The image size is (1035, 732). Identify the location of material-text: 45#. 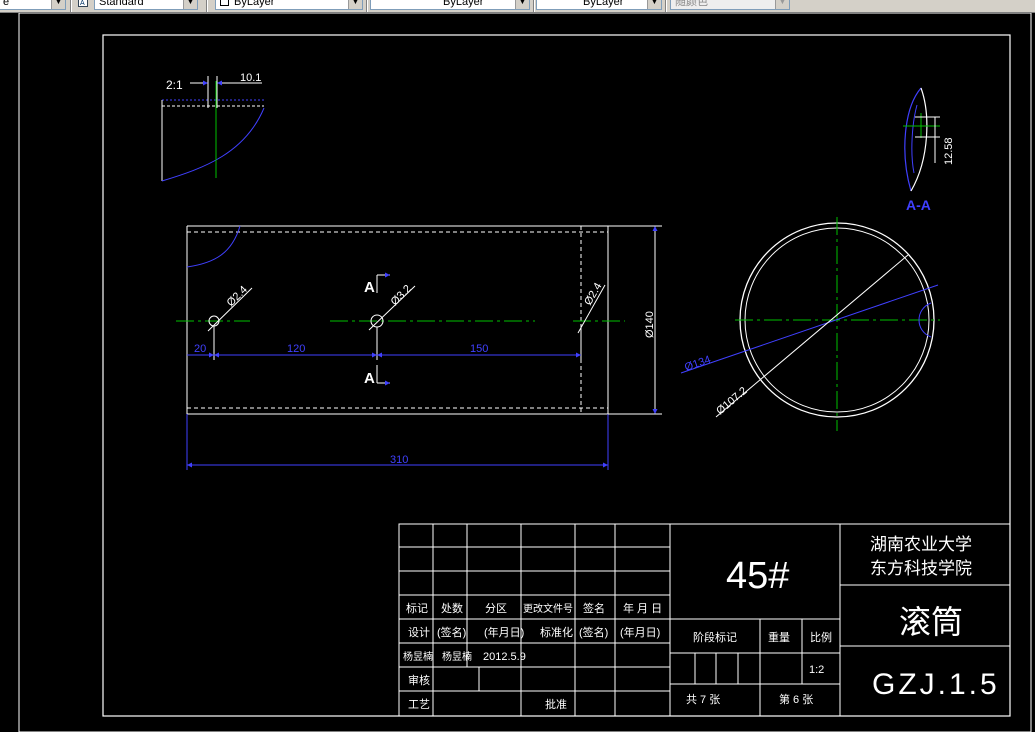
(757, 576).